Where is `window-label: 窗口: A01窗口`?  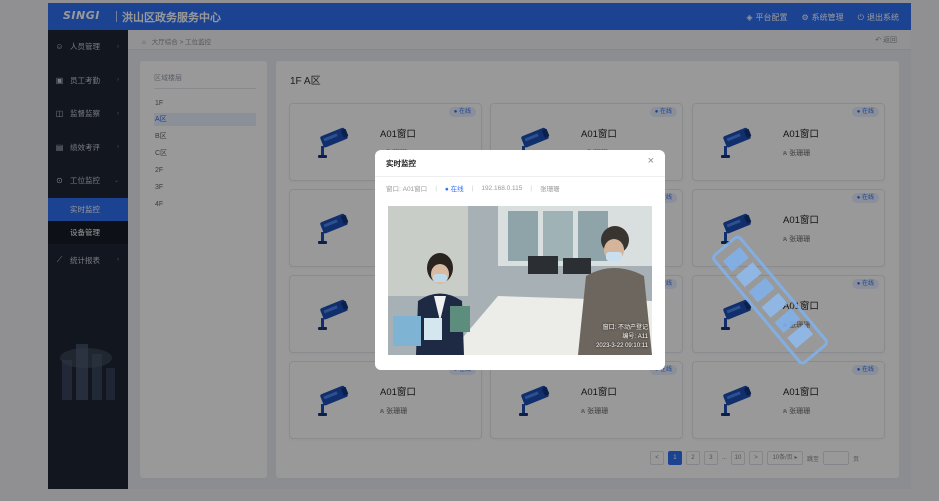 window-label: 窗口: A01窗口 is located at coordinates (407, 189).